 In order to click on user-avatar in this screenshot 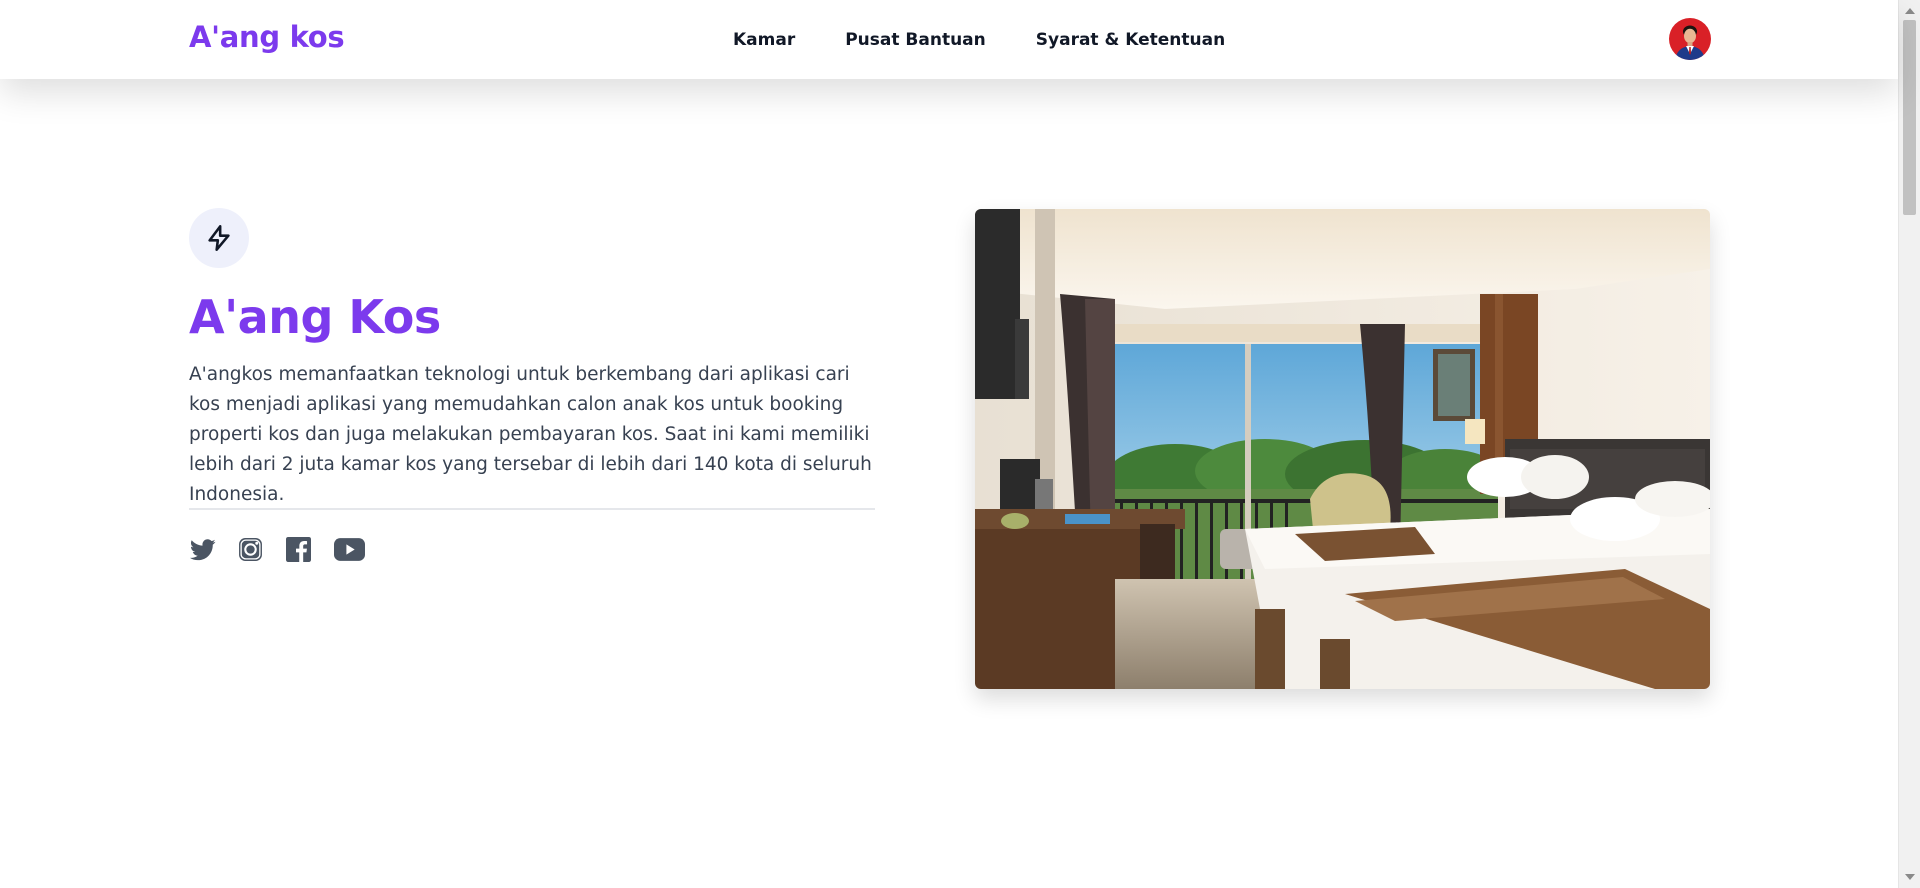, I will do `click(1690, 39)`.